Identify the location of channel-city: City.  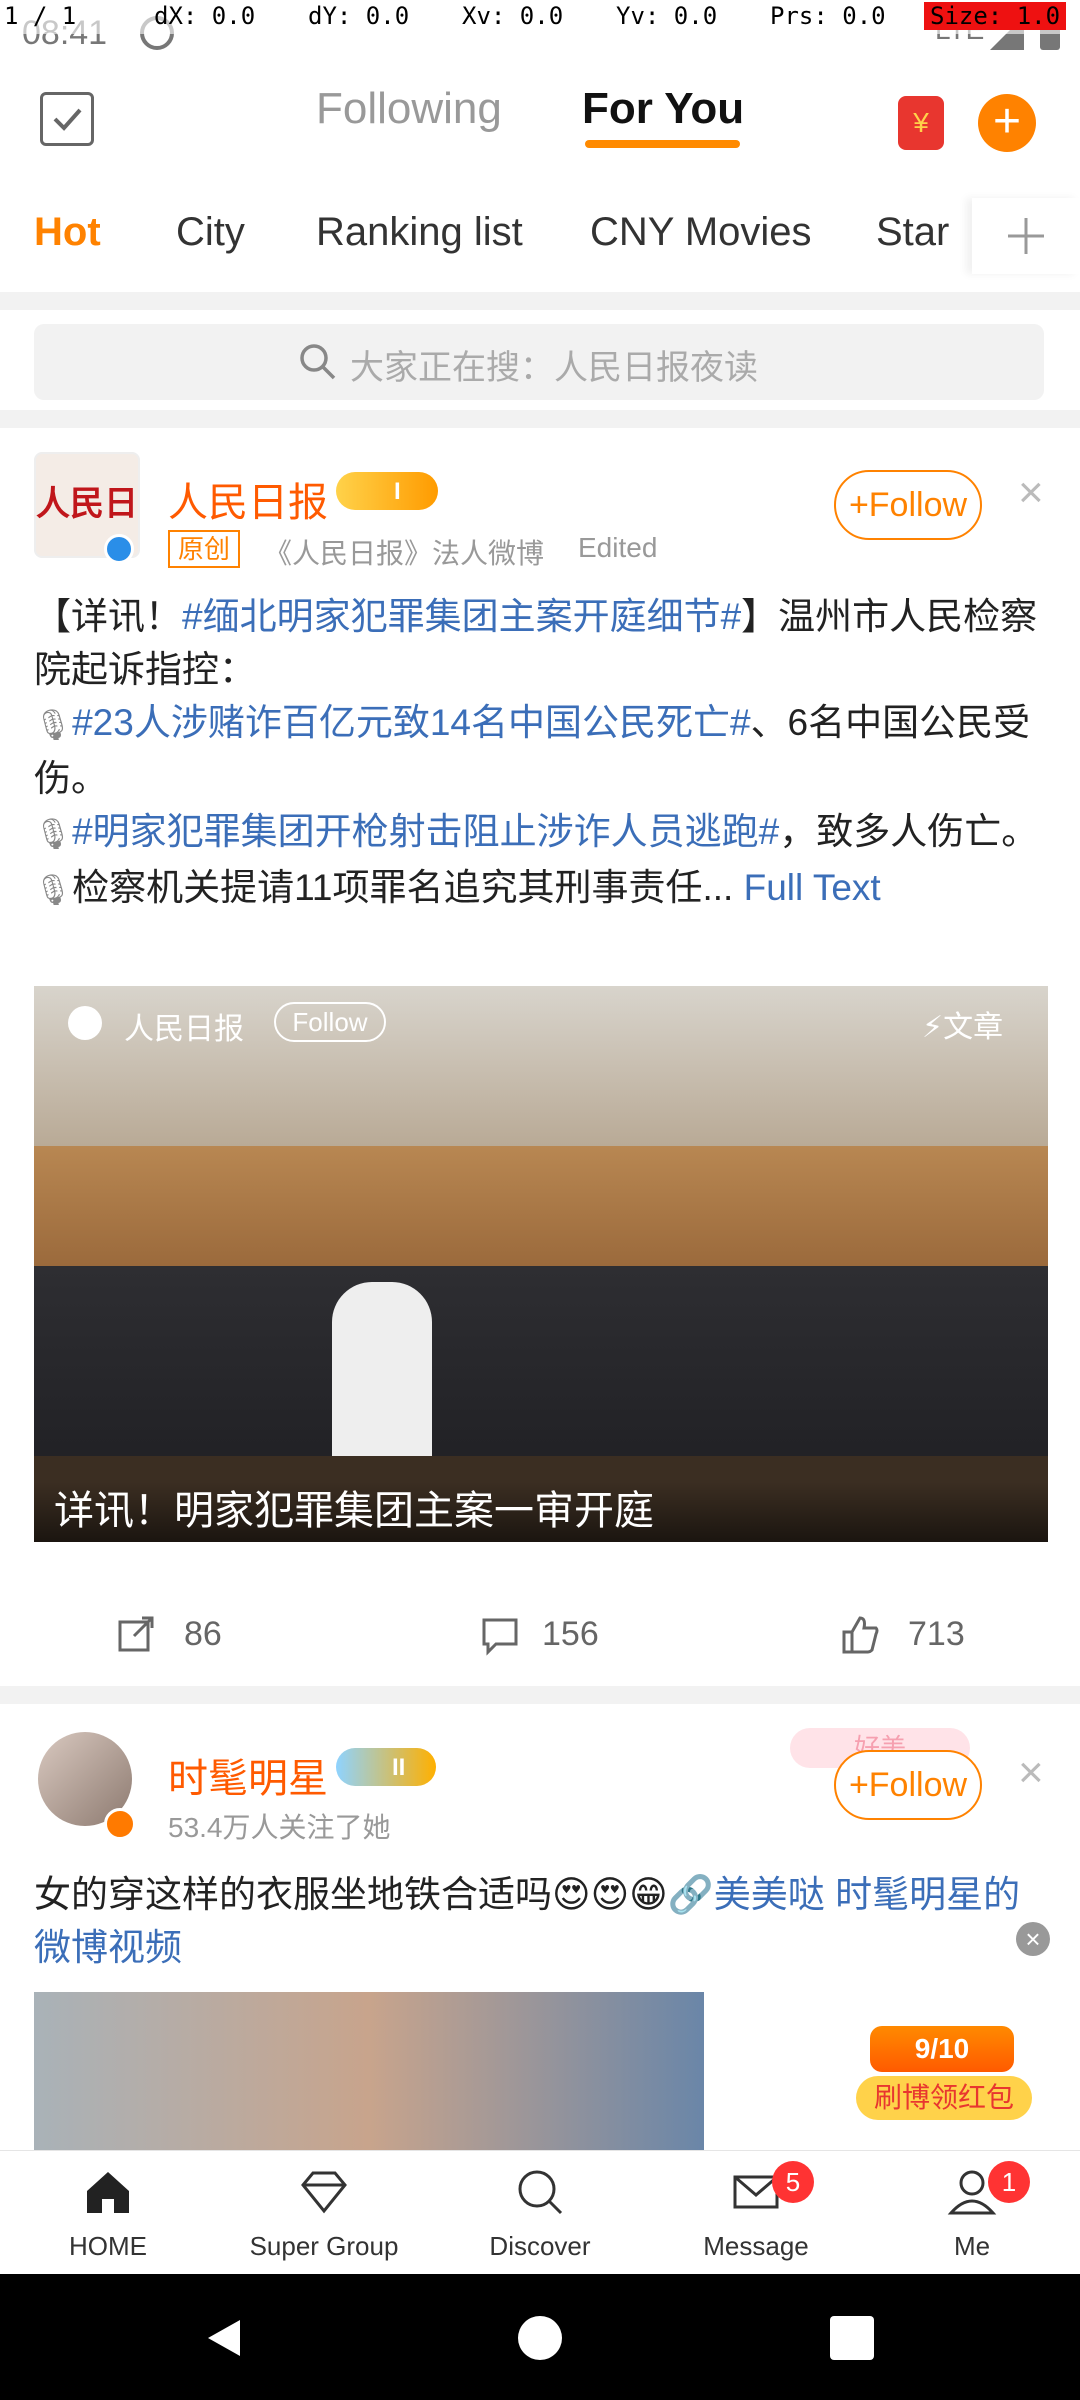
(210, 232).